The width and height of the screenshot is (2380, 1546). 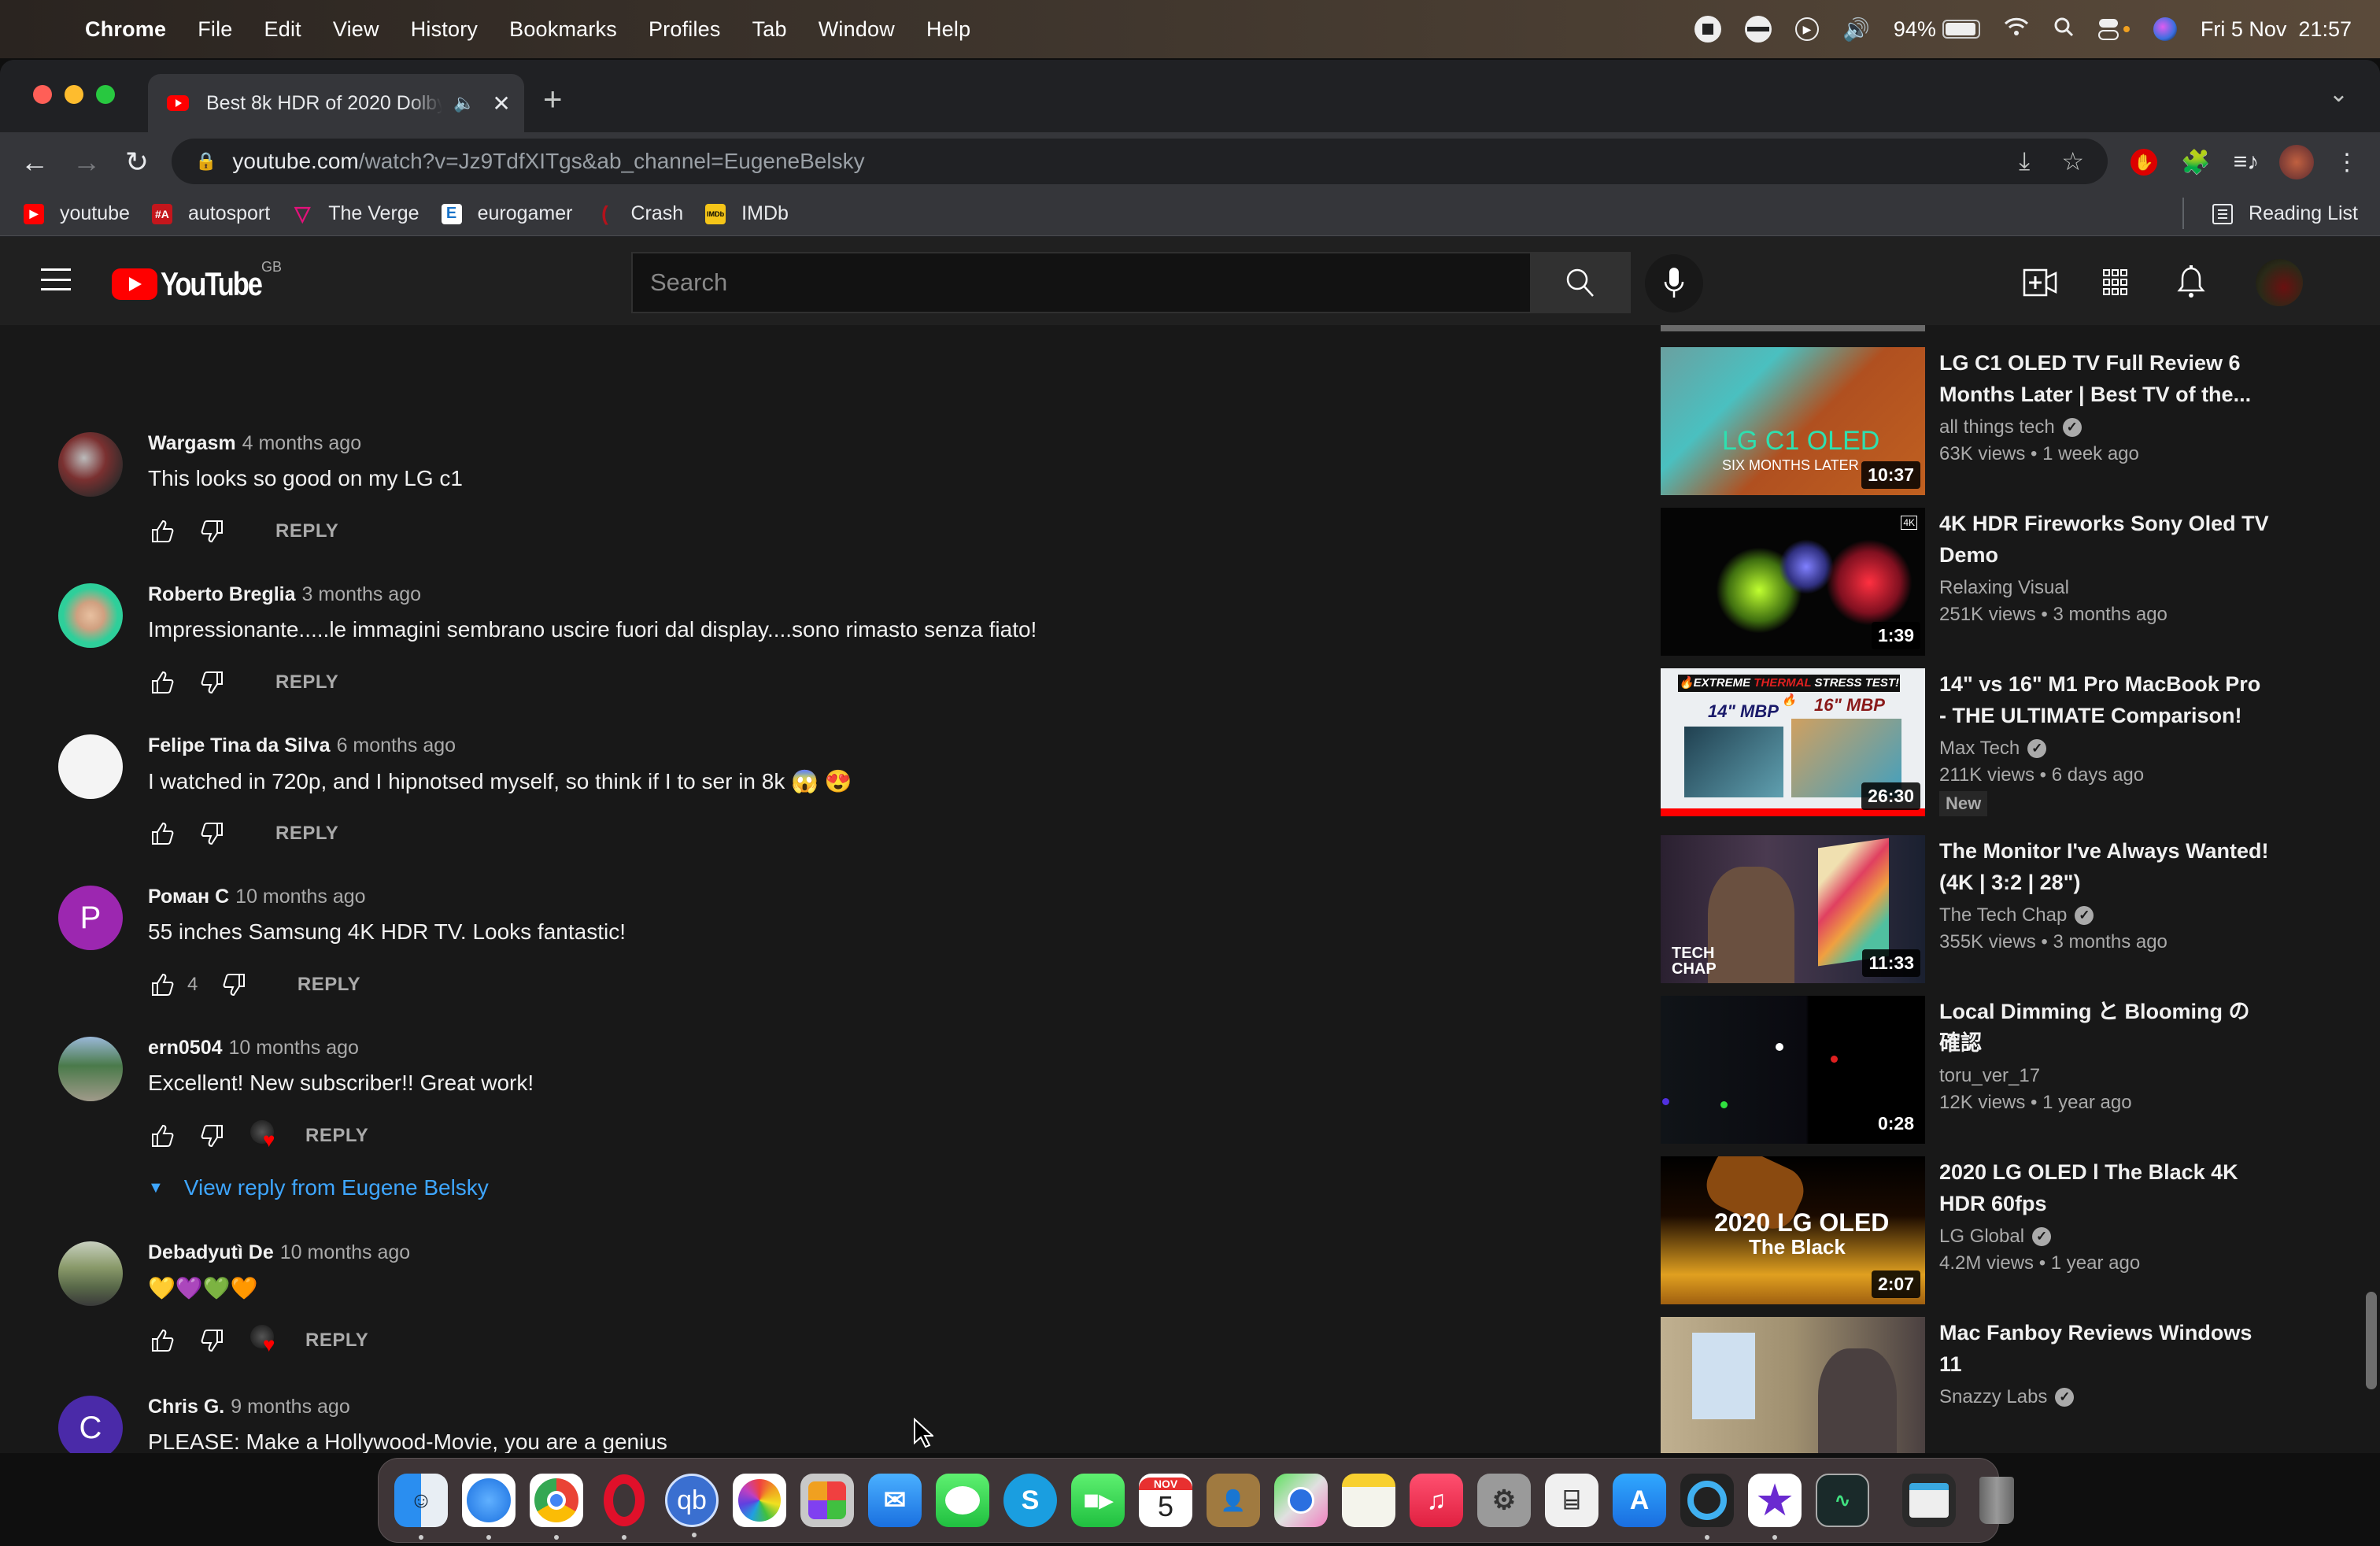 What do you see at coordinates (895, 1500) in the screenshot?
I see `dock-mail: ✉` at bounding box center [895, 1500].